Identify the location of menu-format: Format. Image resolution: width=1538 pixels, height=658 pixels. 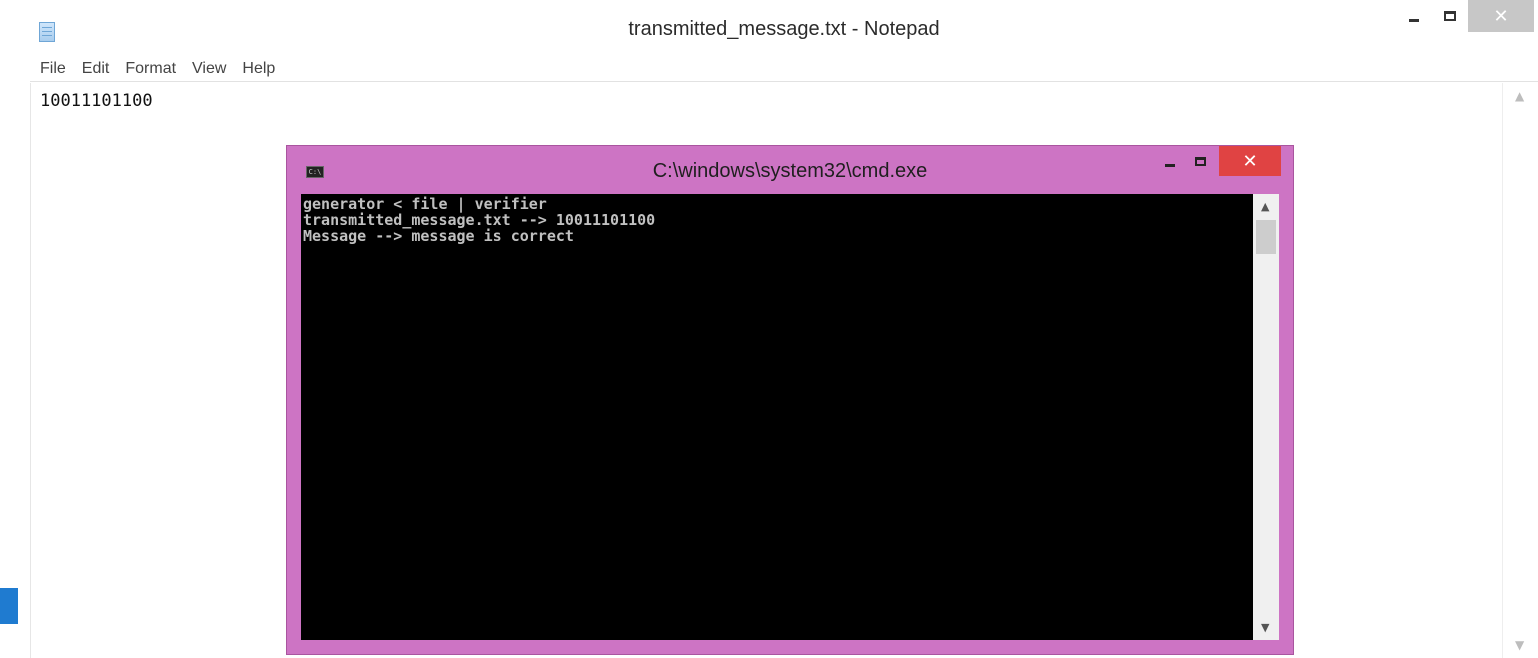
(150, 69).